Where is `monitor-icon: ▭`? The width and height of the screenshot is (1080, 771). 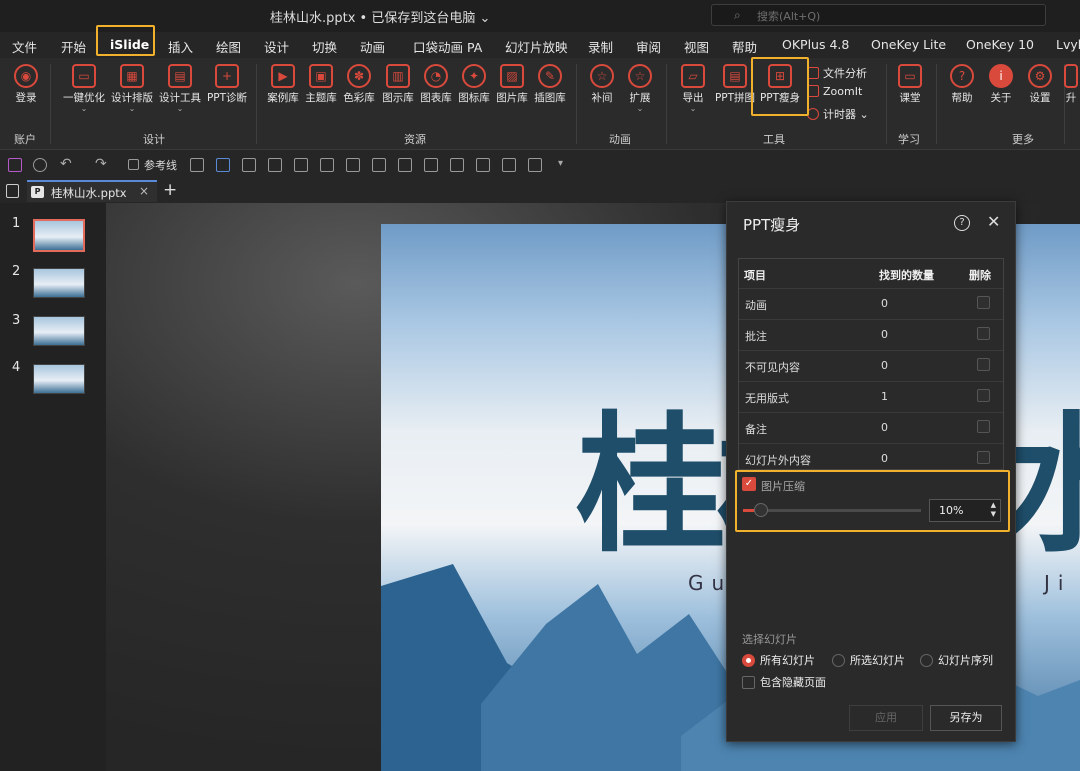 monitor-icon: ▭ is located at coordinates (84, 76).